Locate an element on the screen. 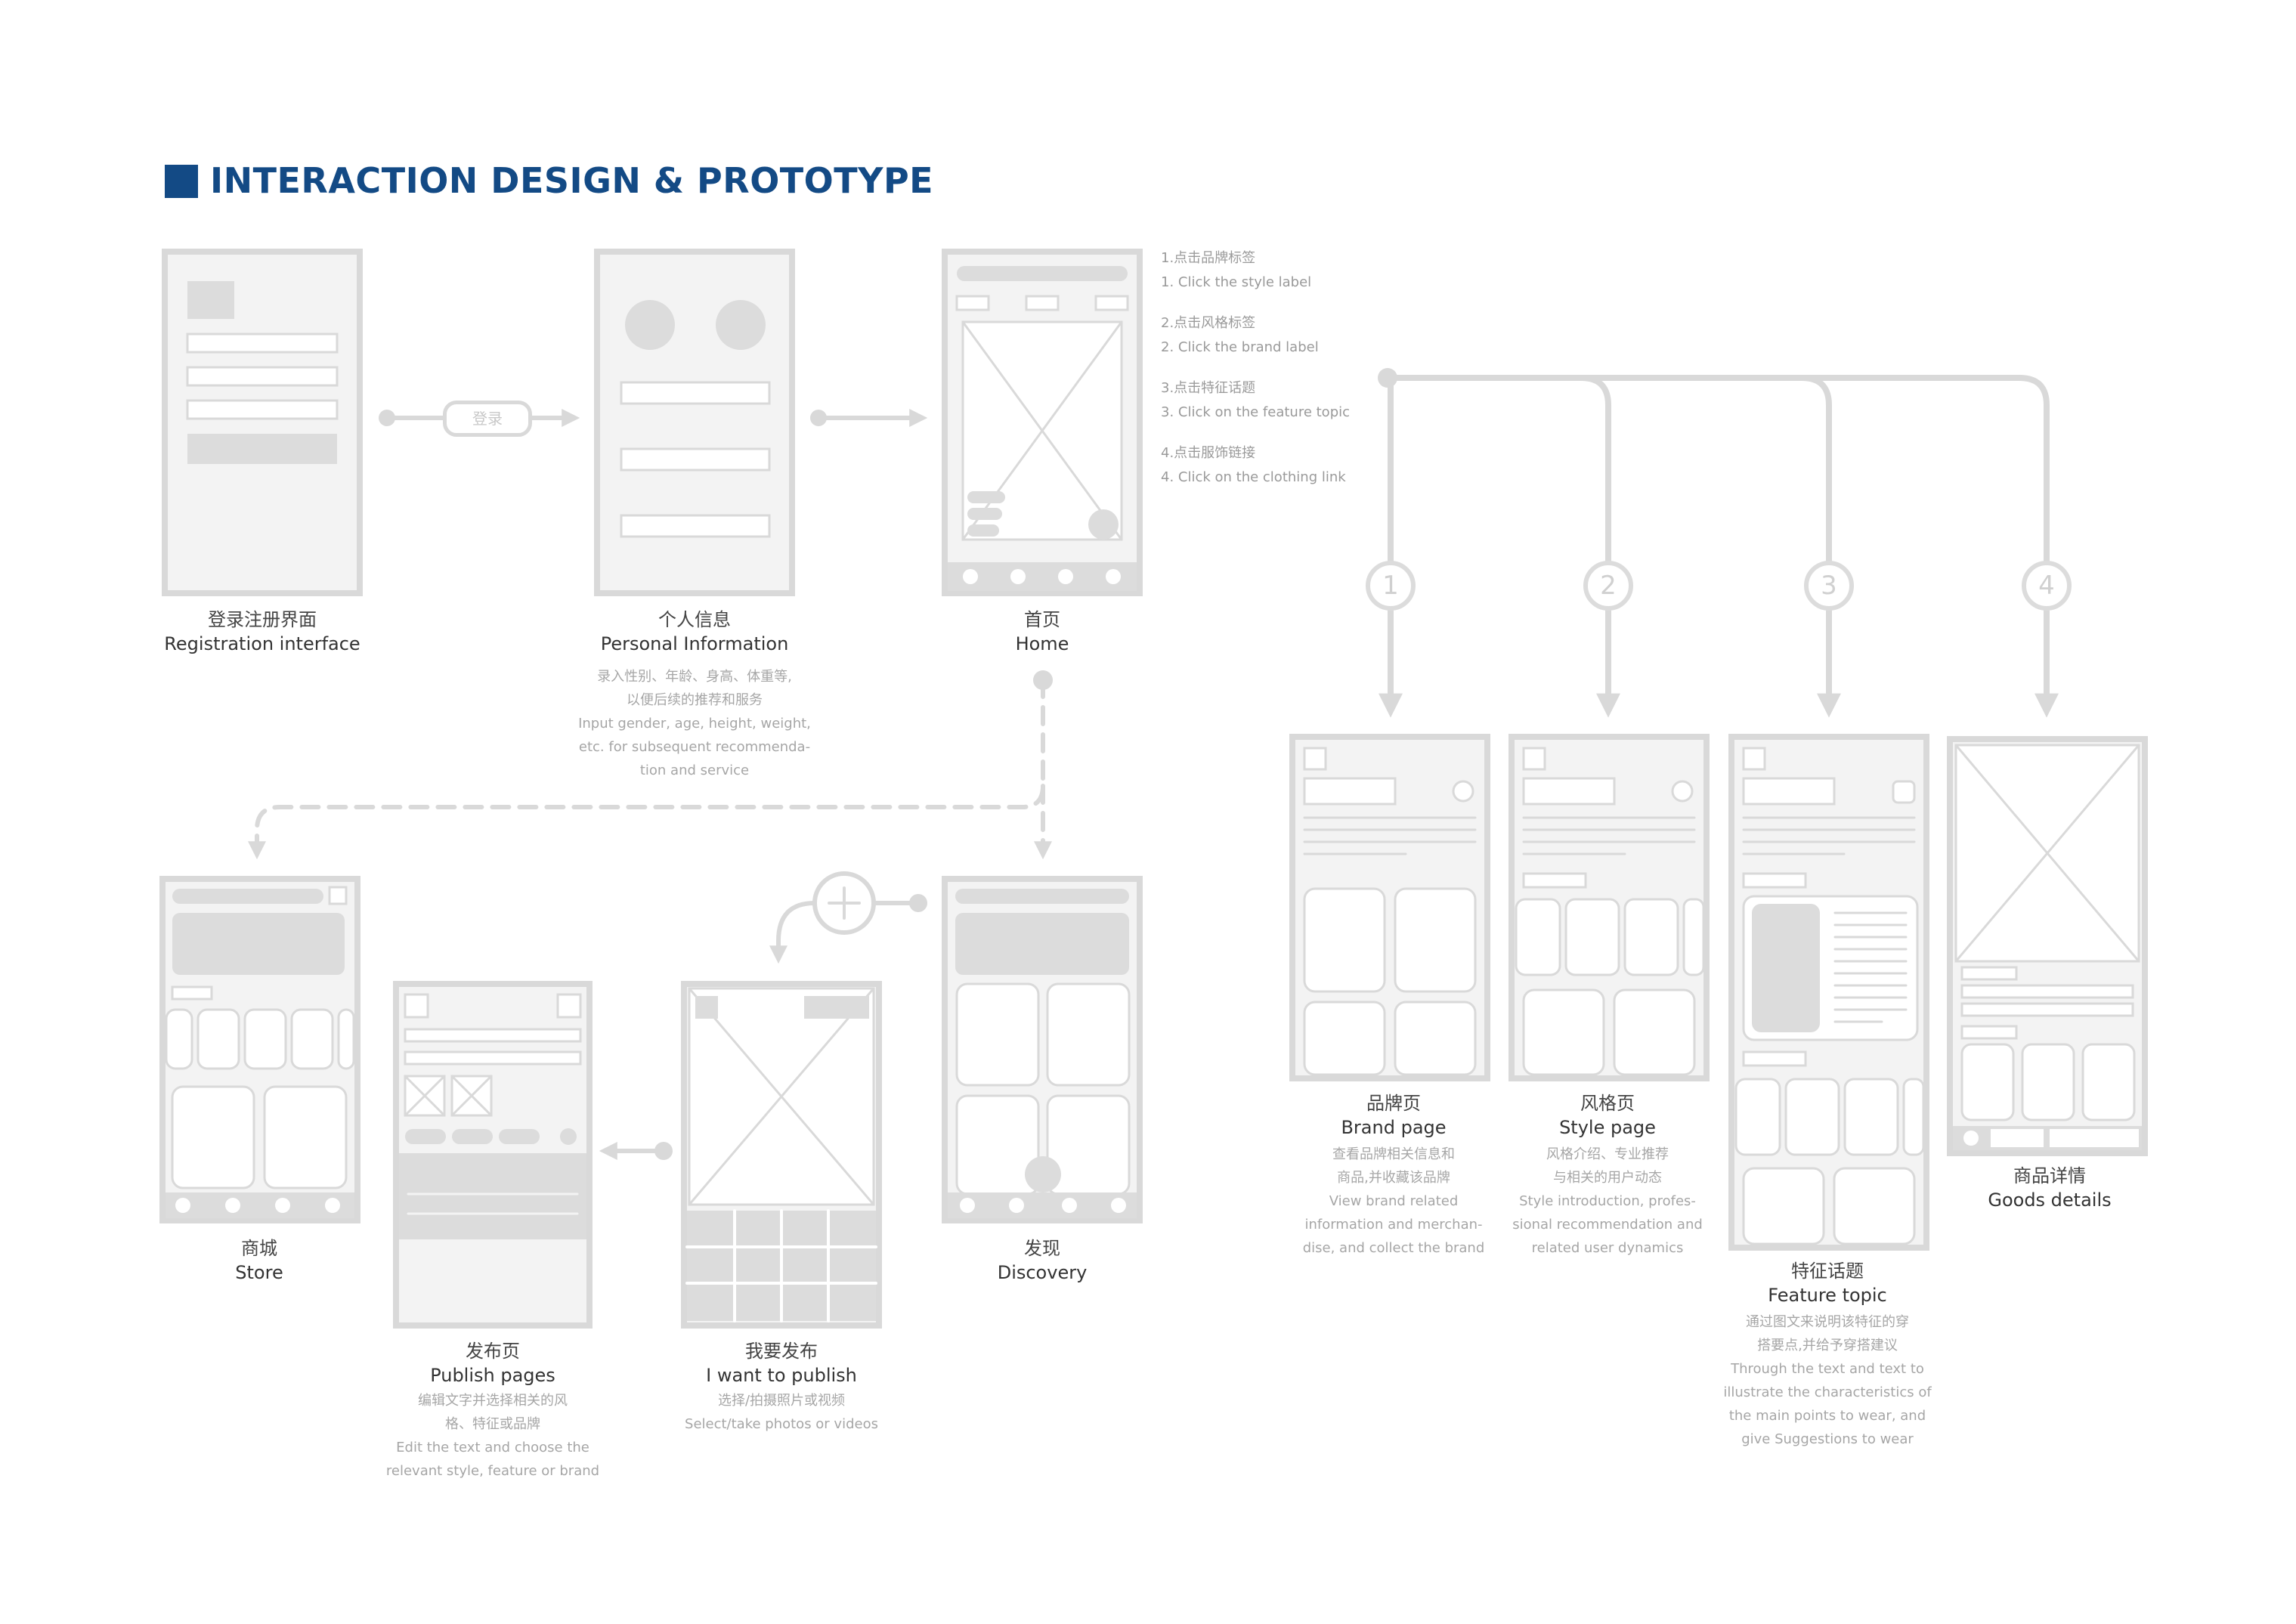 This screenshot has width=2296, height=1624. discovery-screen is located at coordinates (1042, 1049).